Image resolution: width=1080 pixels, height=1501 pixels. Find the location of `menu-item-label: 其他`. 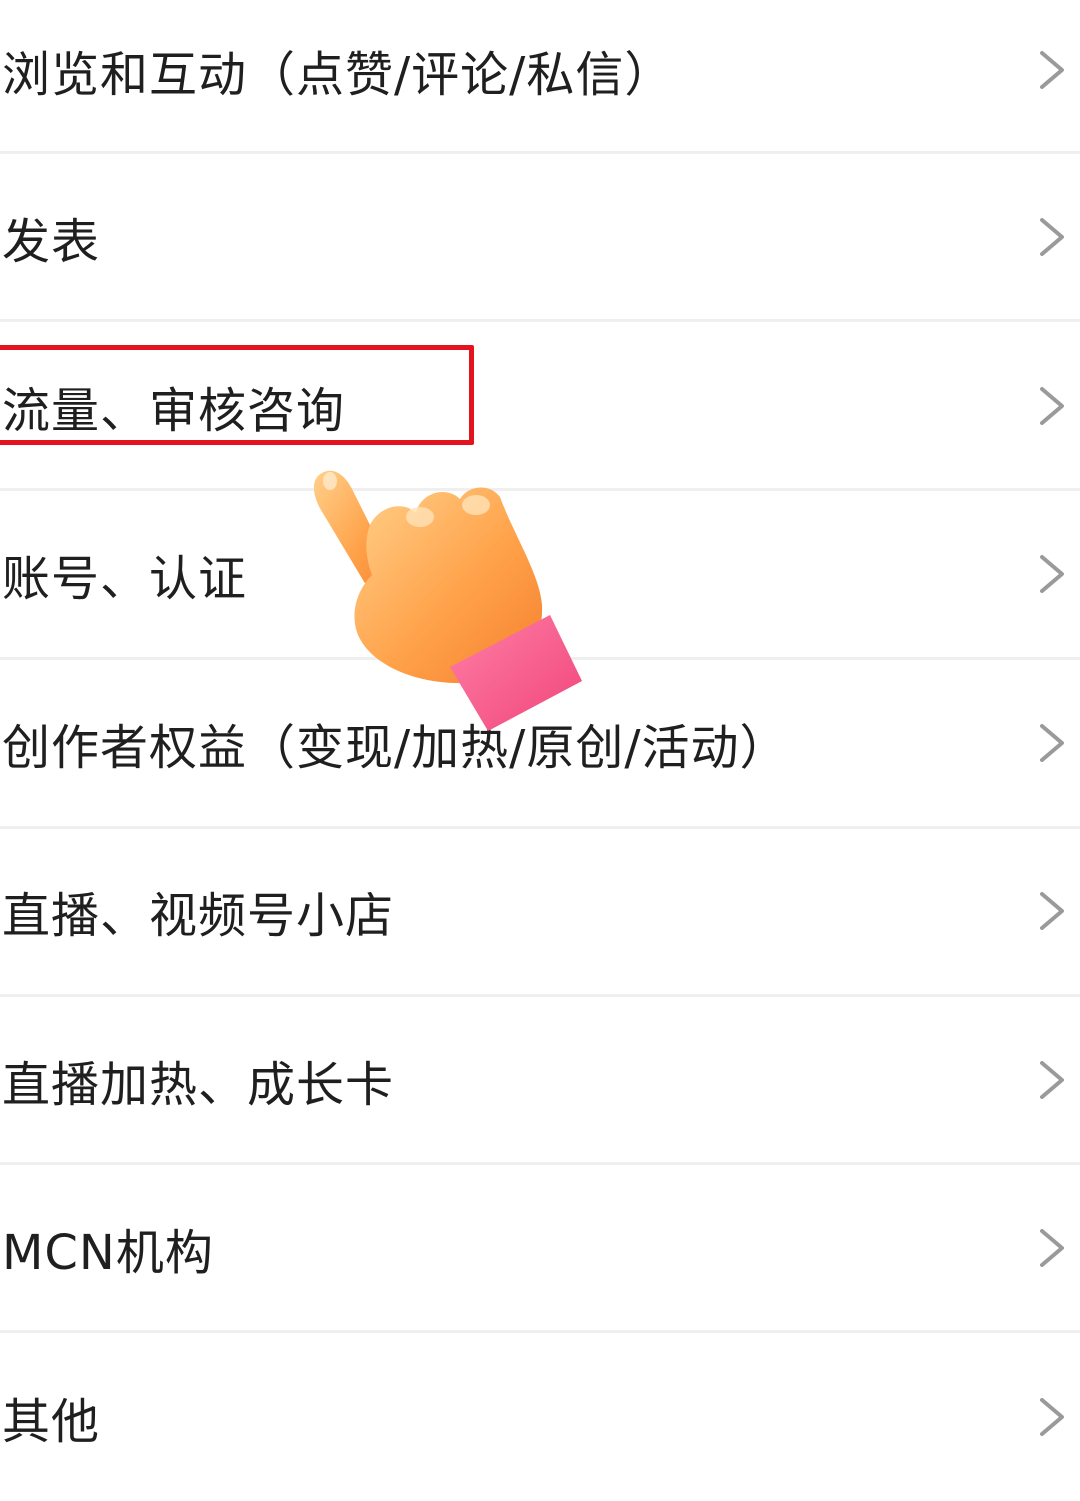

menu-item-label: 其他 is located at coordinates (51, 1422).